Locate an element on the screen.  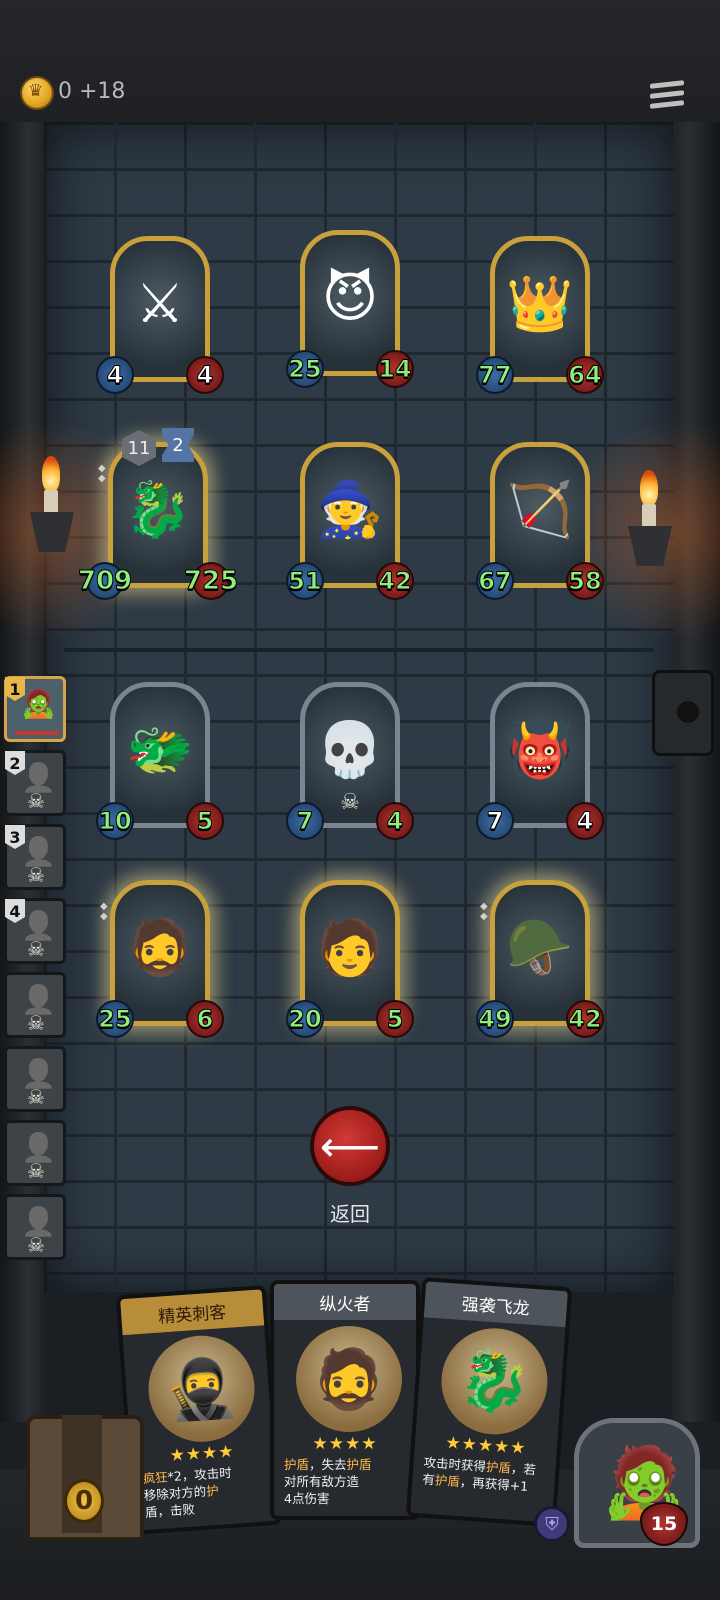
soldier-portrait-icon: 🪖 is located at coordinates (540, 947).